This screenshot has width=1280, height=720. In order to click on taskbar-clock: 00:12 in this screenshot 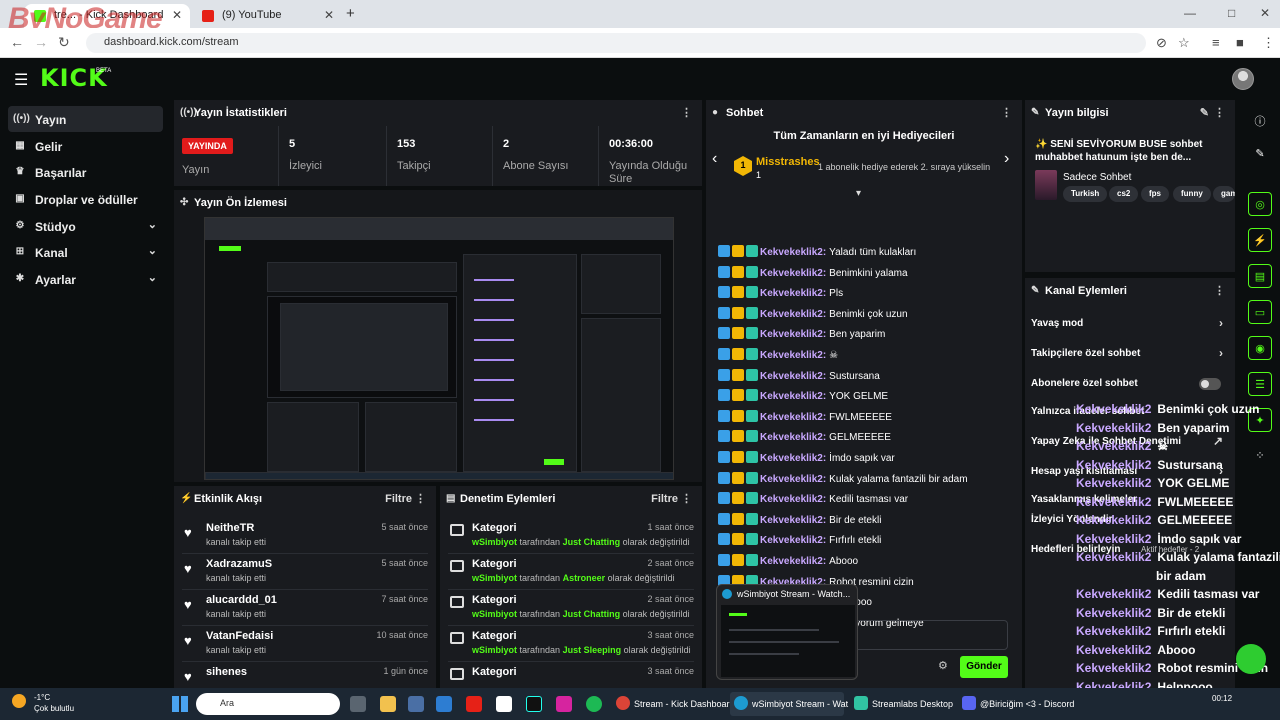, I will do `click(1222, 698)`.